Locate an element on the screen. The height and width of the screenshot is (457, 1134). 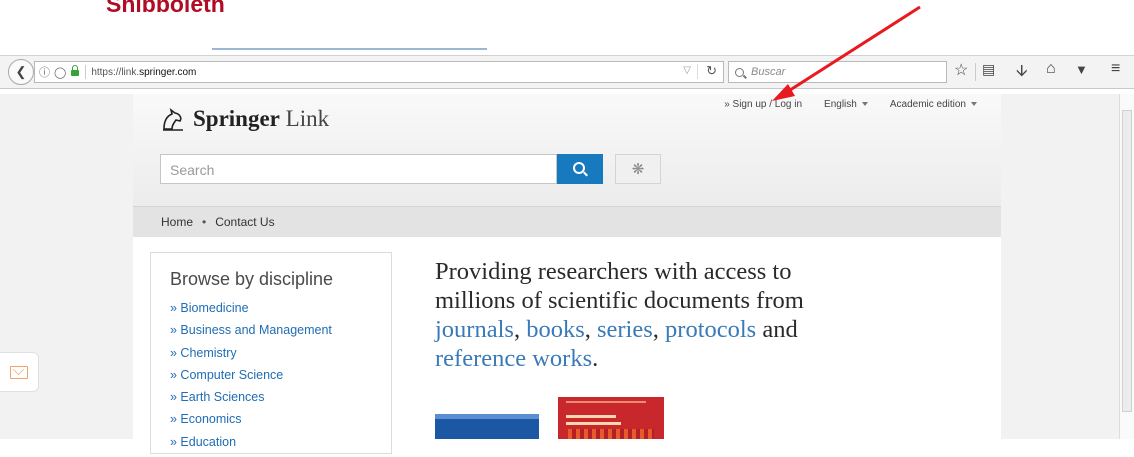
discipline-link: » Business and Management is located at coordinates (251, 334).